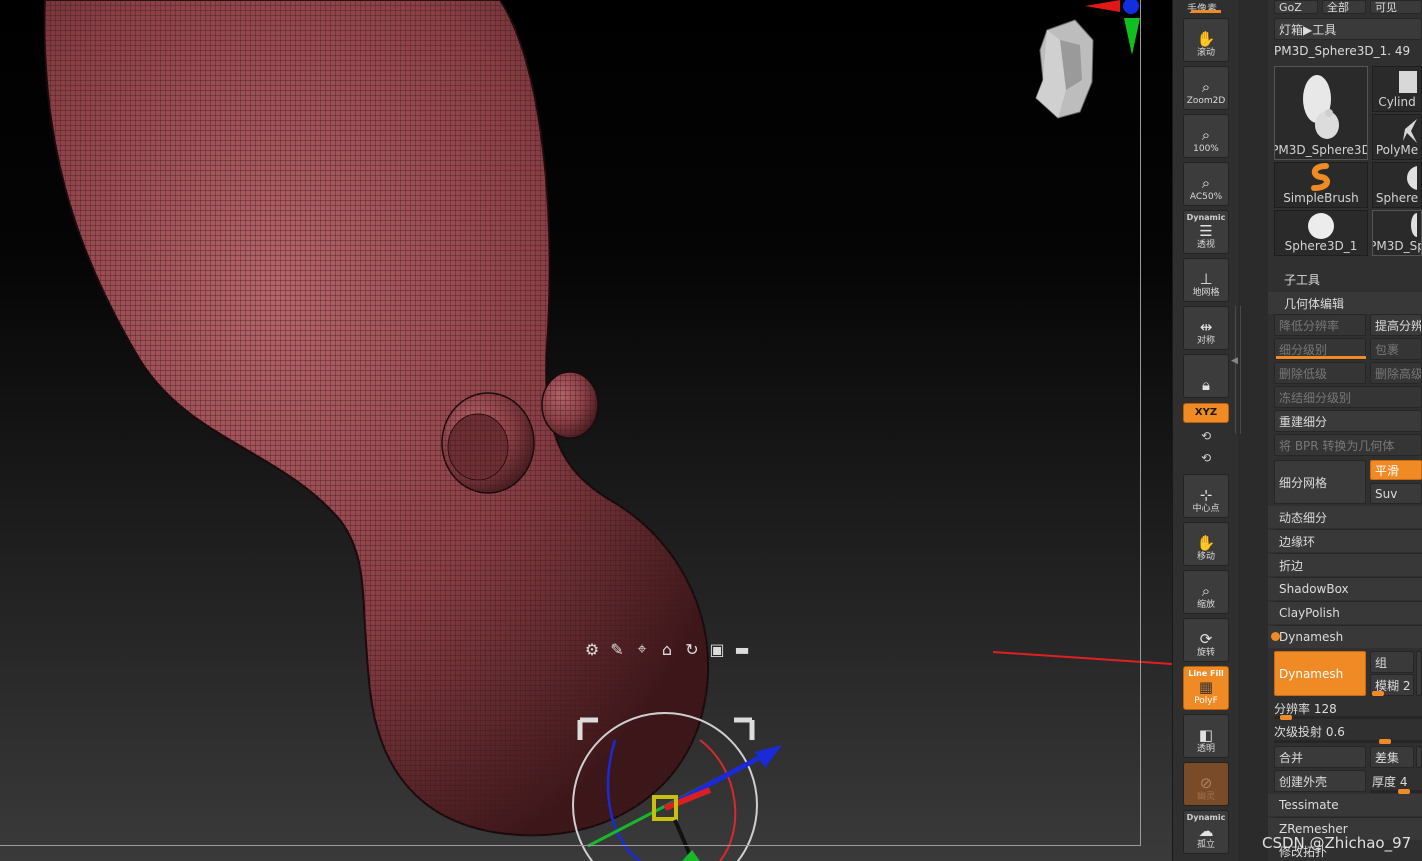 The width and height of the screenshot is (1422, 861). I want to click on polyf-button: Line Fill ▦ PolyF, so click(1206, 688).